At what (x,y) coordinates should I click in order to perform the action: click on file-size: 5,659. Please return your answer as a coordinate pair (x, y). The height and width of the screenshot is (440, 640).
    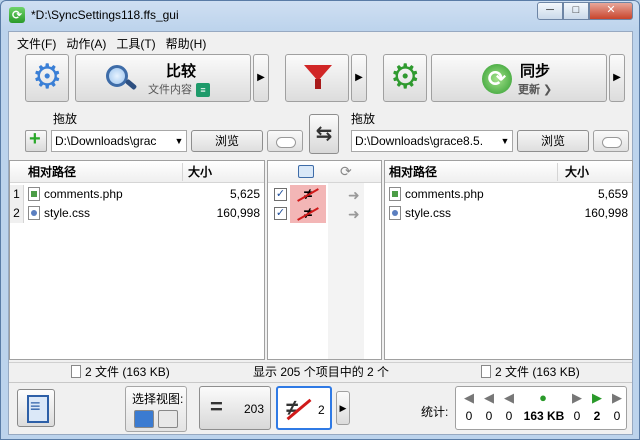
    Looking at the image, I should click on (612, 194).